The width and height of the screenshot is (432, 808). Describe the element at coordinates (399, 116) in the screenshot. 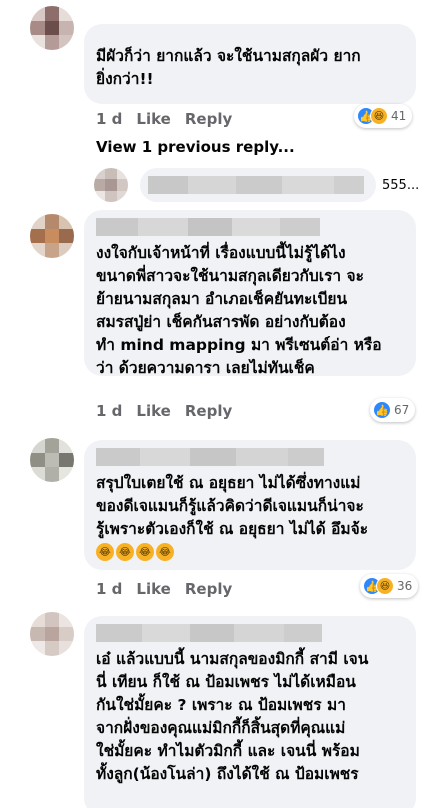

I see `reaction-count: 41` at that location.